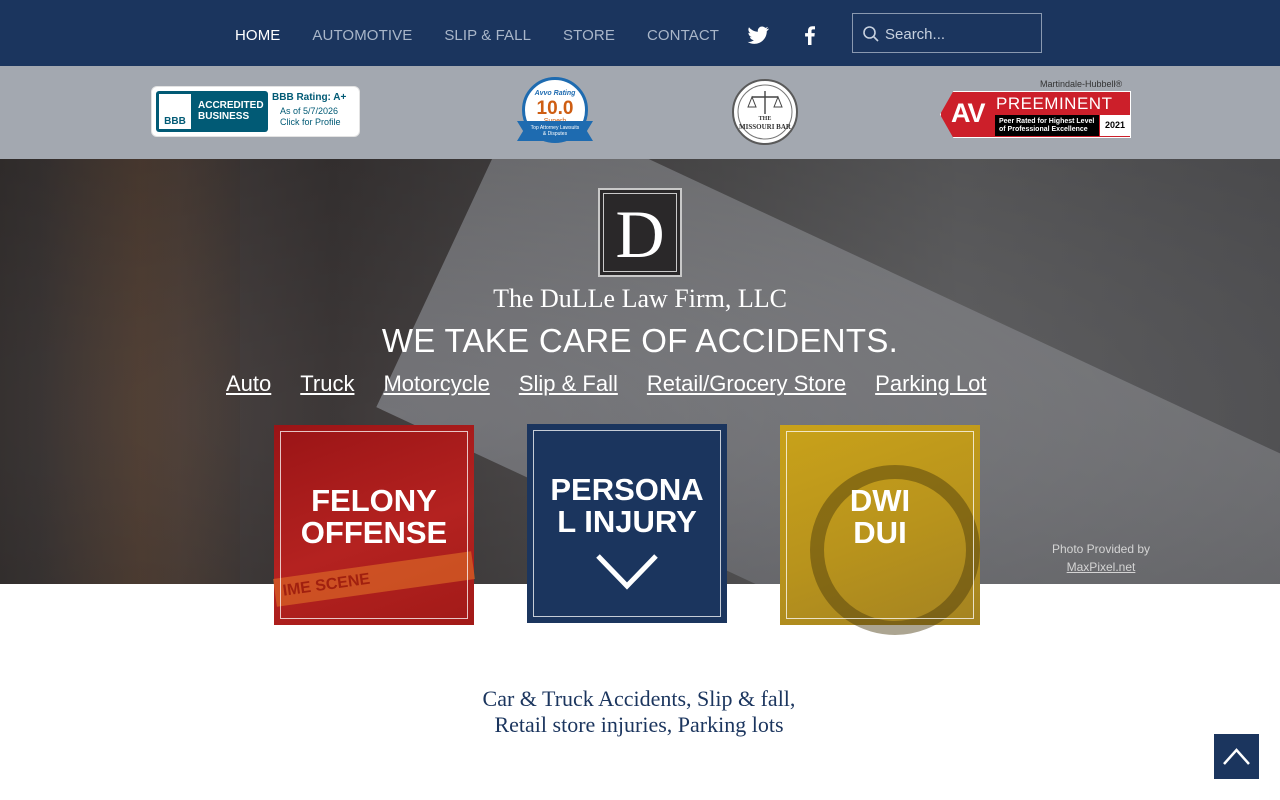 The height and width of the screenshot is (800, 1280). I want to click on search-box, so click(947, 33).